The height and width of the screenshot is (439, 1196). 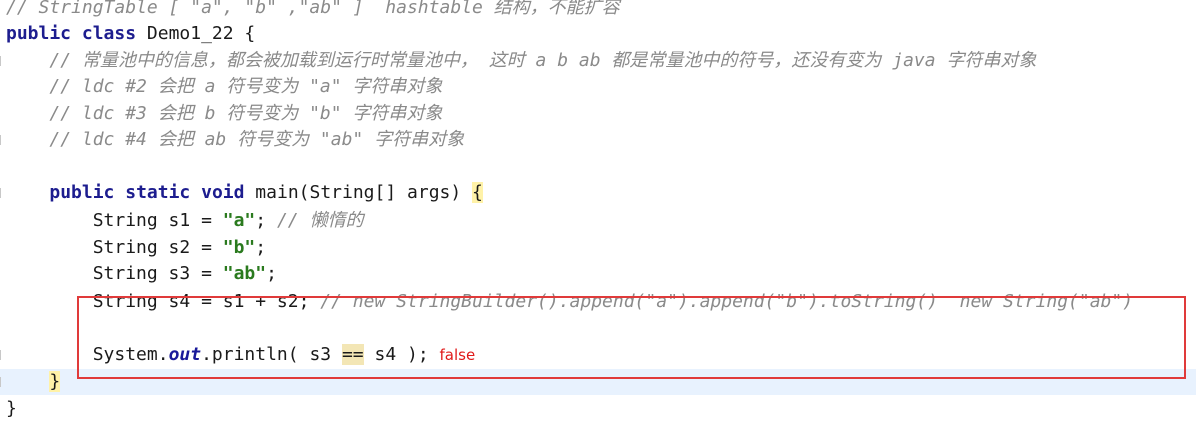 I want to click on code-line: public static void main(String[] args) {, so click(x=598, y=193).